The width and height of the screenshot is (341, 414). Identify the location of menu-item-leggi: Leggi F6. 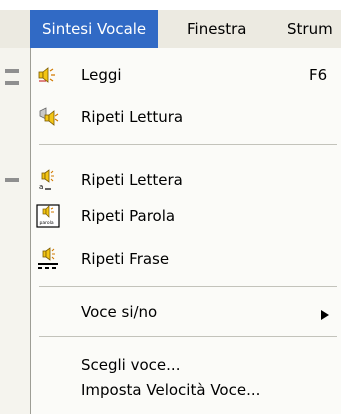
(186, 75).